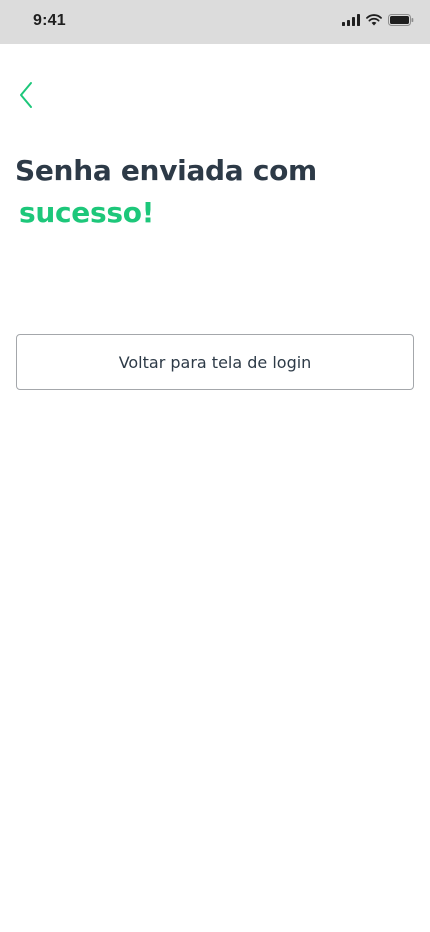 This screenshot has width=430, height=932. What do you see at coordinates (374, 20) in the screenshot?
I see `wifi-icon` at bounding box center [374, 20].